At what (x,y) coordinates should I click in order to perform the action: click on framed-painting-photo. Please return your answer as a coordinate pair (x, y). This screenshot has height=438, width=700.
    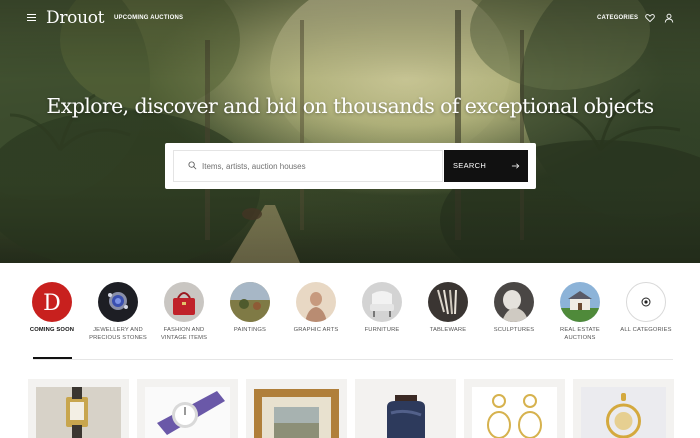
    Looking at the image, I should click on (296, 413).